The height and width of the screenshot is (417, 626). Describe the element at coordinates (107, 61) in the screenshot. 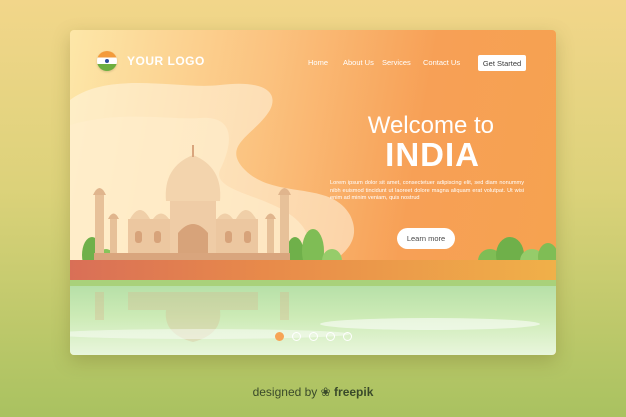

I see `india-flag-icon` at that location.